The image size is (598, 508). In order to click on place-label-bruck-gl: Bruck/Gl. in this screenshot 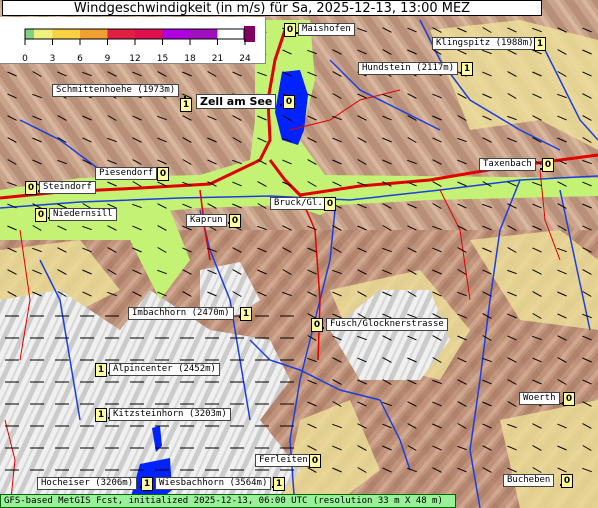, I will do `click(298, 203)`.